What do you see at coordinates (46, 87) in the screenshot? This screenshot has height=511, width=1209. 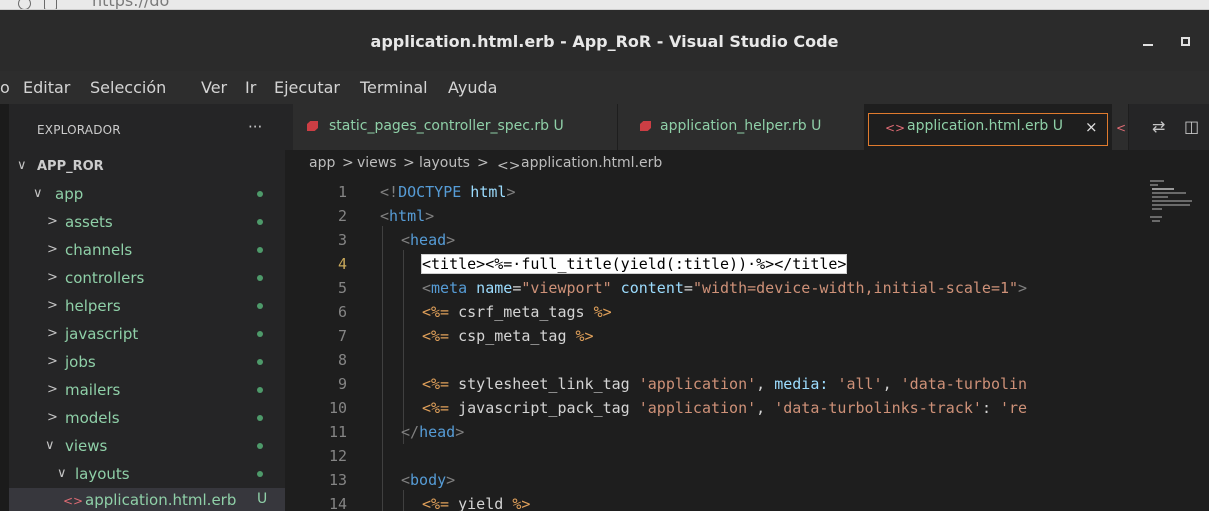 I see `menu-edit: Editar` at bounding box center [46, 87].